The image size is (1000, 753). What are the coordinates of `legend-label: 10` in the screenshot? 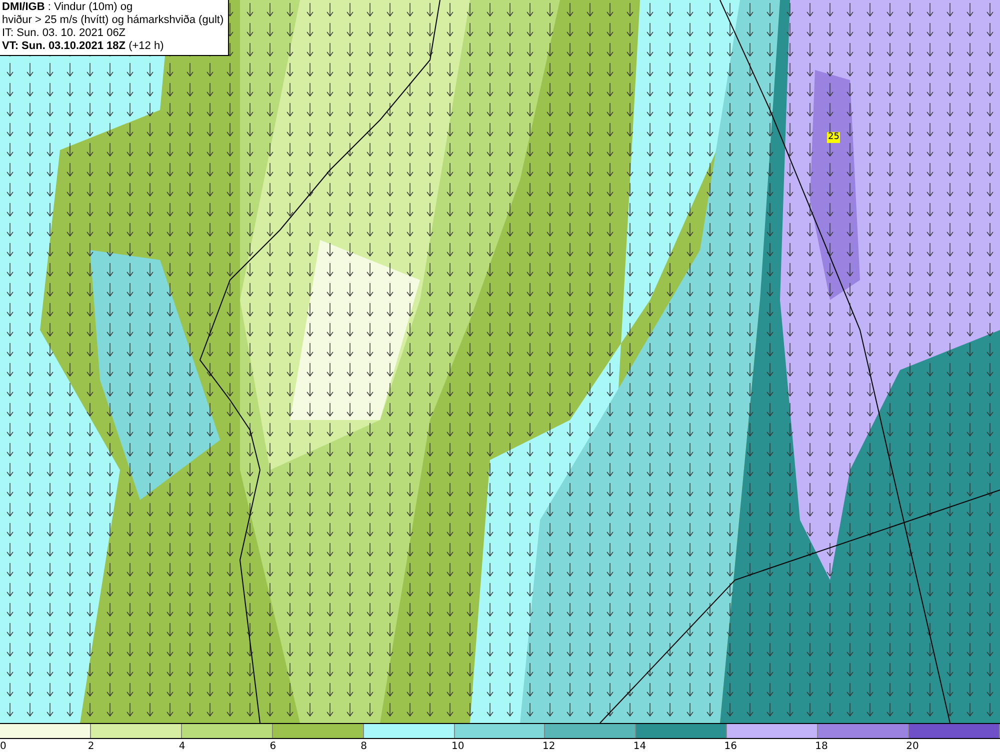 It's located at (458, 746).